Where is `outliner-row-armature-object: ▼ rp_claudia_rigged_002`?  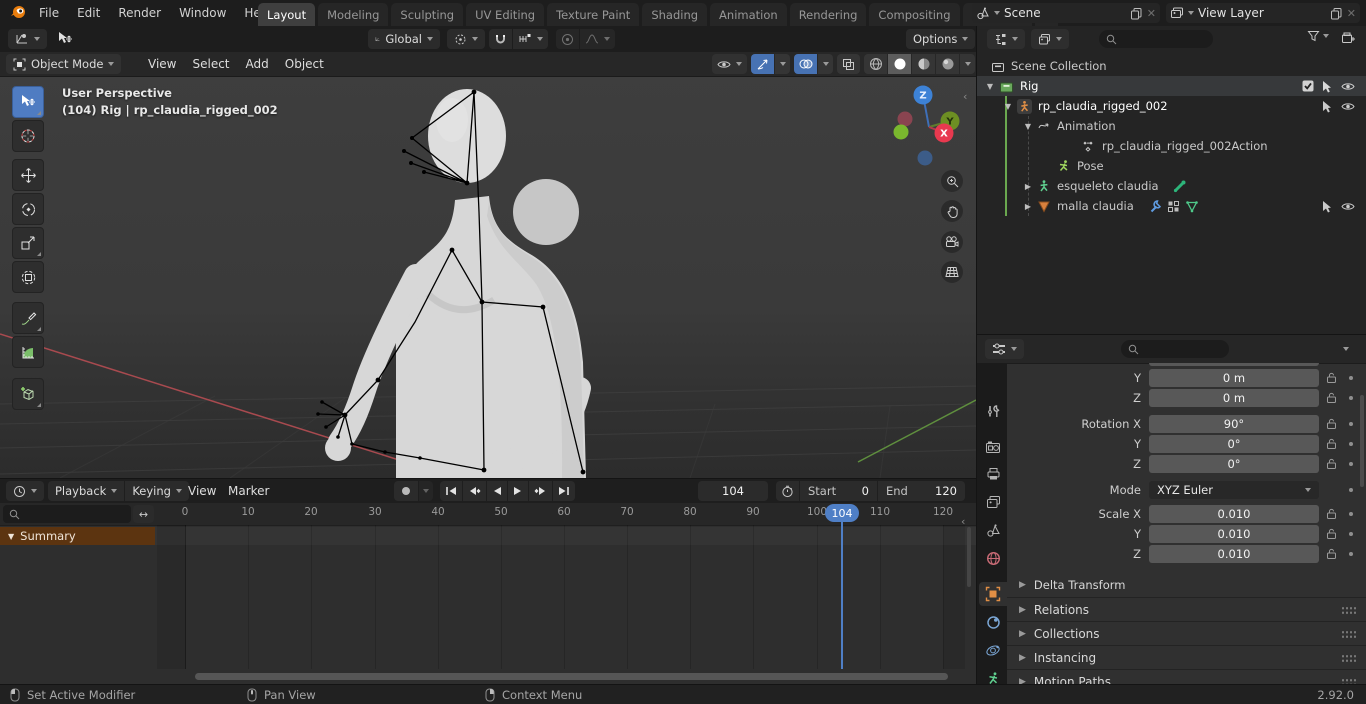
outliner-row-armature-object: ▼ rp_claudia_rigged_002 is located at coordinates (1171, 106).